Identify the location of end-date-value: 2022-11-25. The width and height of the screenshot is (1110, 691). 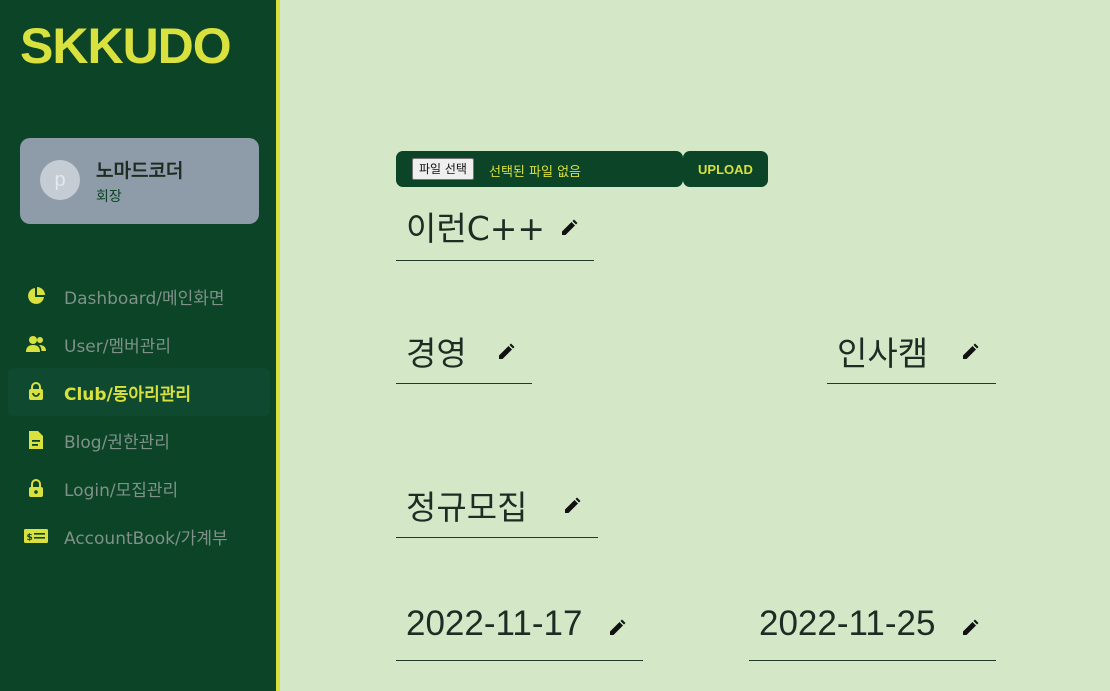
(847, 623).